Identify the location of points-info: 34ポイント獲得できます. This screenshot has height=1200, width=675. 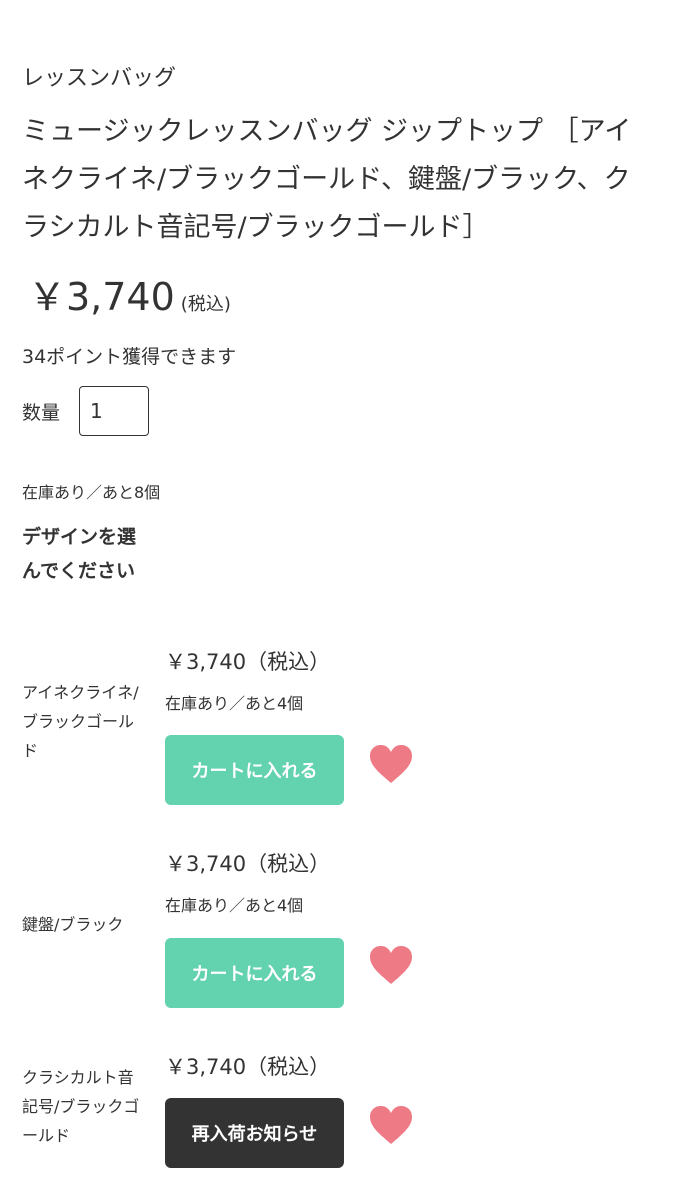
(129, 357).